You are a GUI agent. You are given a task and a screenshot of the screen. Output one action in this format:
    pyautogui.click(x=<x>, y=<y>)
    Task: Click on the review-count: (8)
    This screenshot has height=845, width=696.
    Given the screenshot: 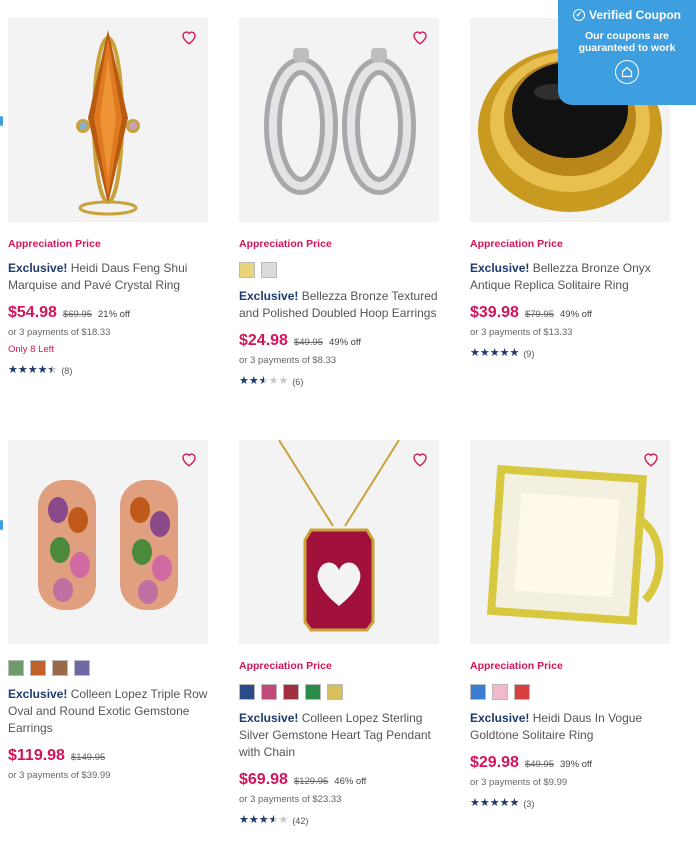 What is the action you would take?
    pyautogui.click(x=67, y=370)
    